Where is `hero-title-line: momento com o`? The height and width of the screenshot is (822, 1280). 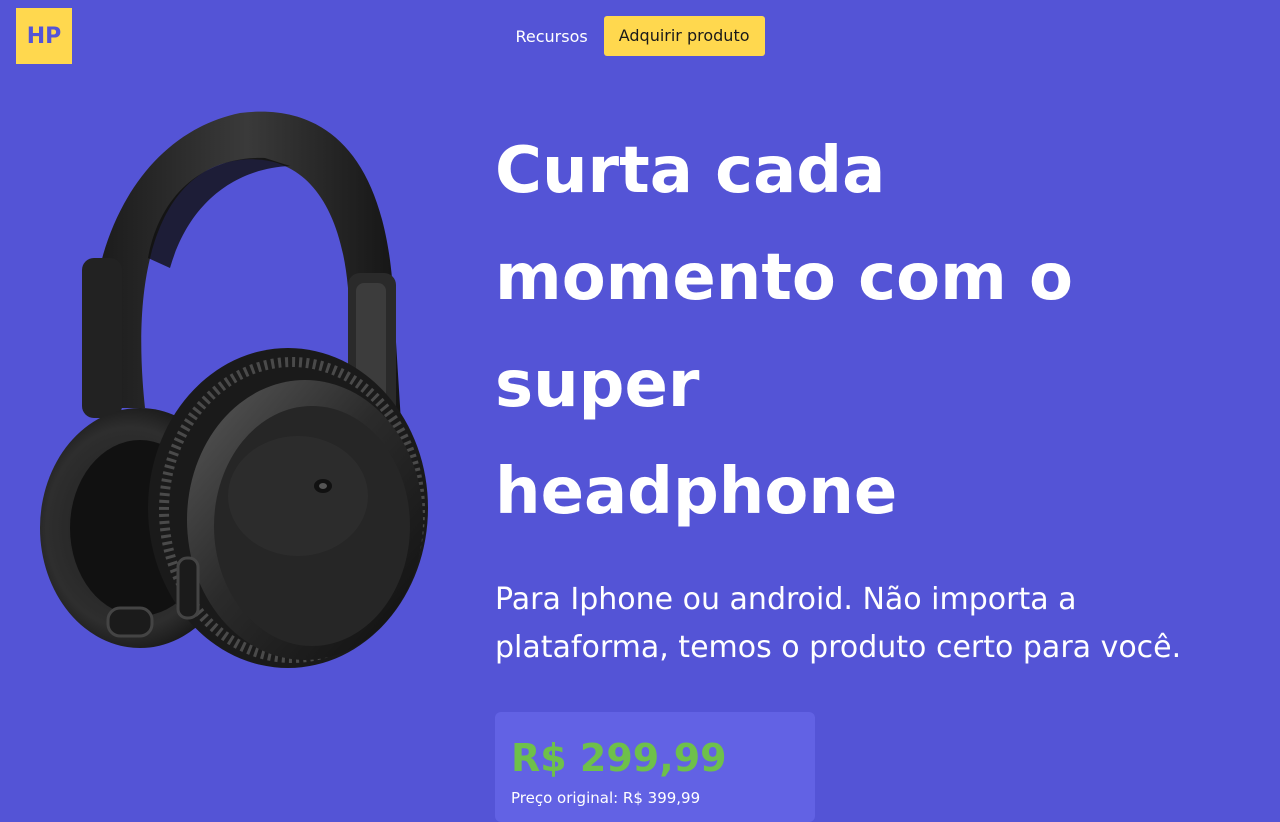
hero-title-line: momento com o is located at coordinates (784, 278).